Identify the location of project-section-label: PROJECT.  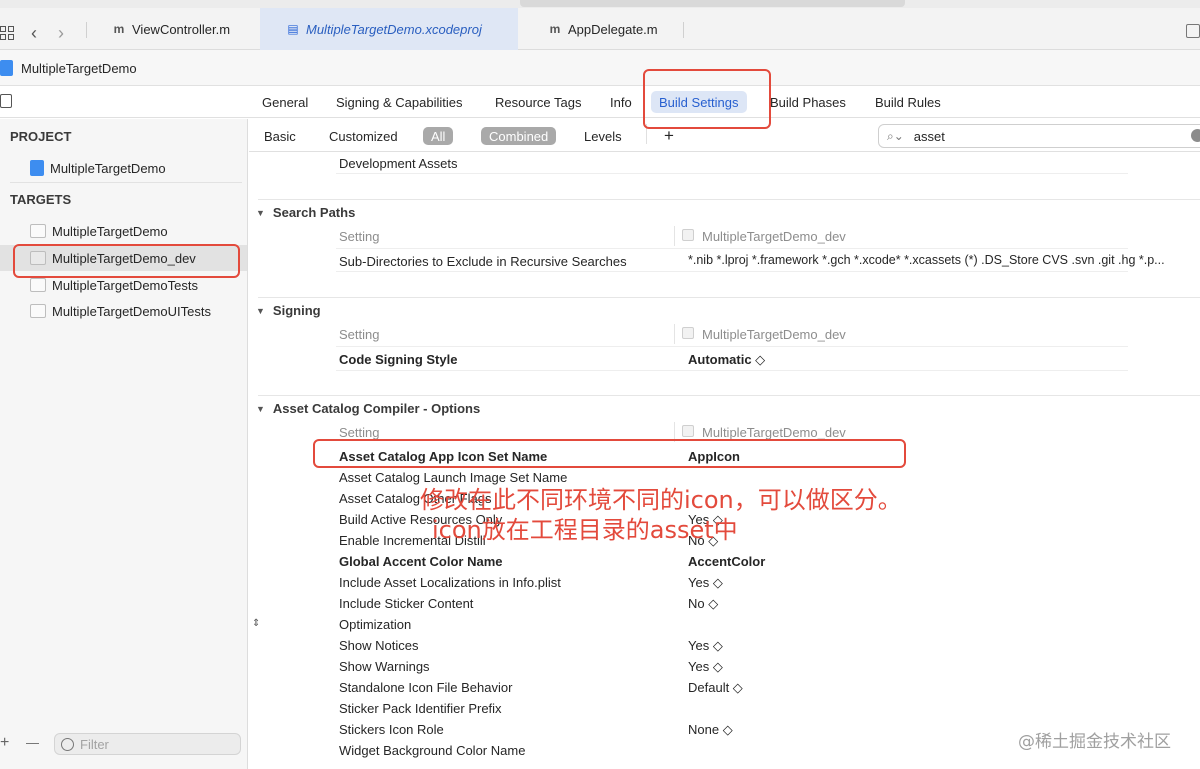
(41, 136).